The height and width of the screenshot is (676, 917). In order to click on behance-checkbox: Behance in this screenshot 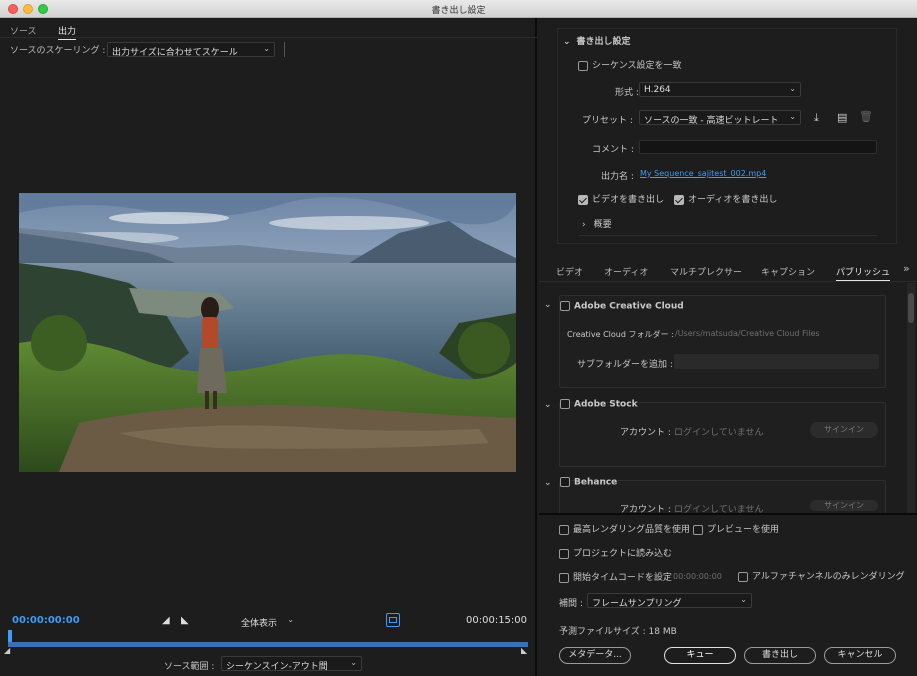, I will do `click(588, 482)`.